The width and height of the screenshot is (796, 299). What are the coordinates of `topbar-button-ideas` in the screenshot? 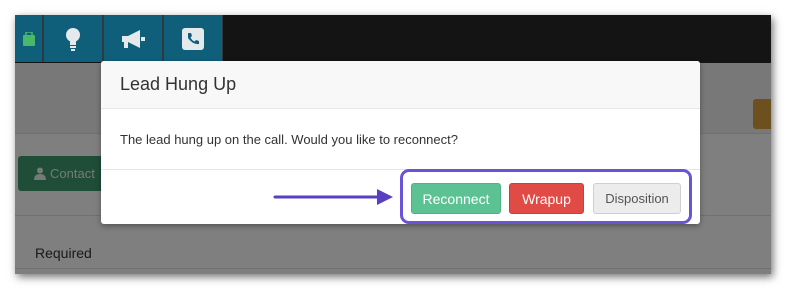 It's located at (73, 38).